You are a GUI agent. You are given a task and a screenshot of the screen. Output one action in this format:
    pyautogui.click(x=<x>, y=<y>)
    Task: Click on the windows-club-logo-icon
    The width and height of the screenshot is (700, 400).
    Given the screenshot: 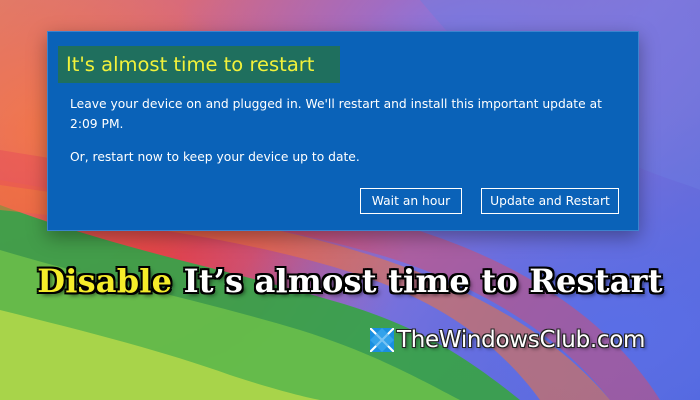 What is the action you would take?
    pyautogui.click(x=382, y=340)
    